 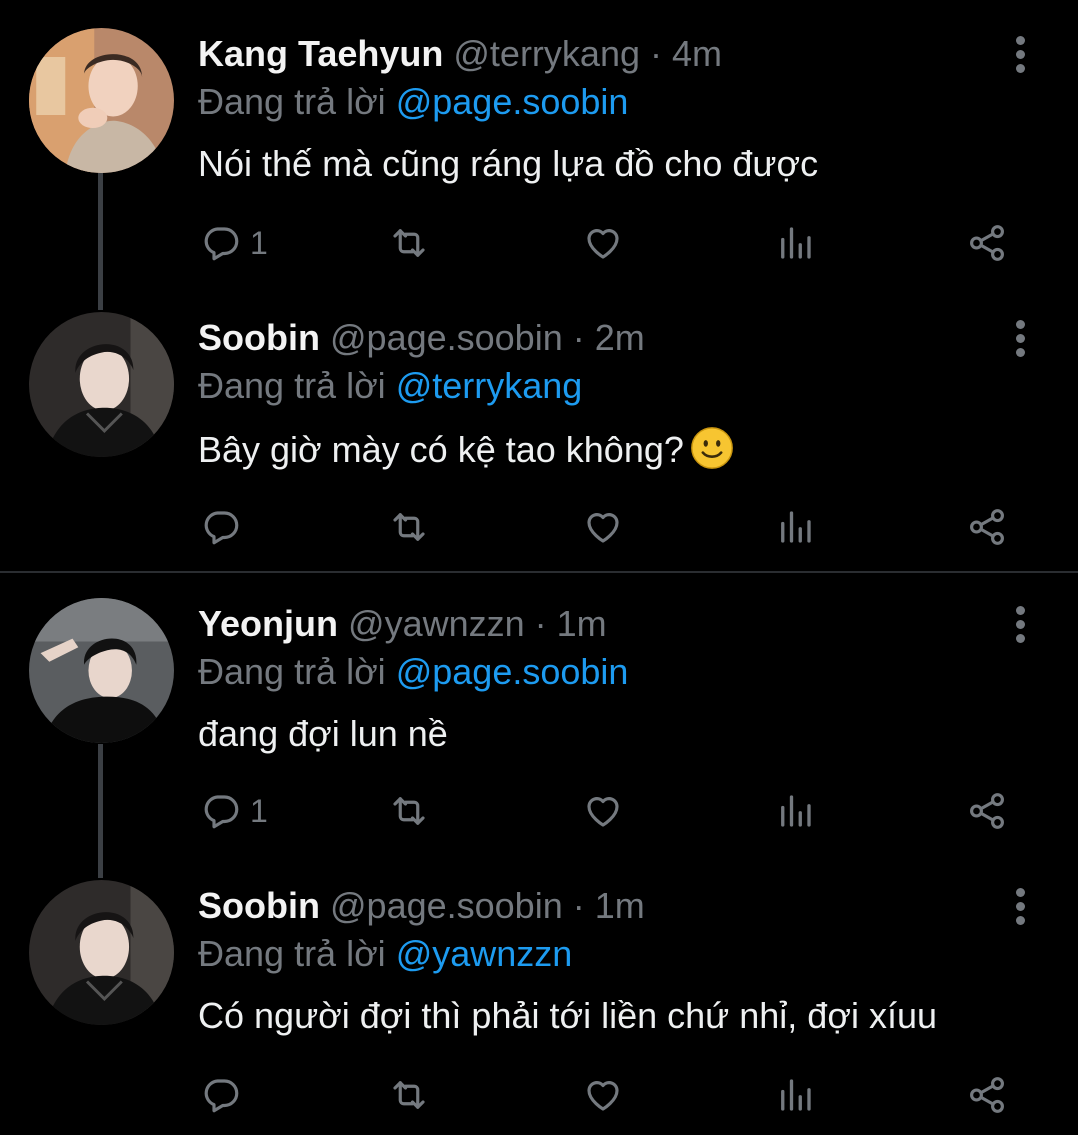 I want to click on tweet-header: Kang Taehyun @terrykang · 4m, so click(x=460, y=54).